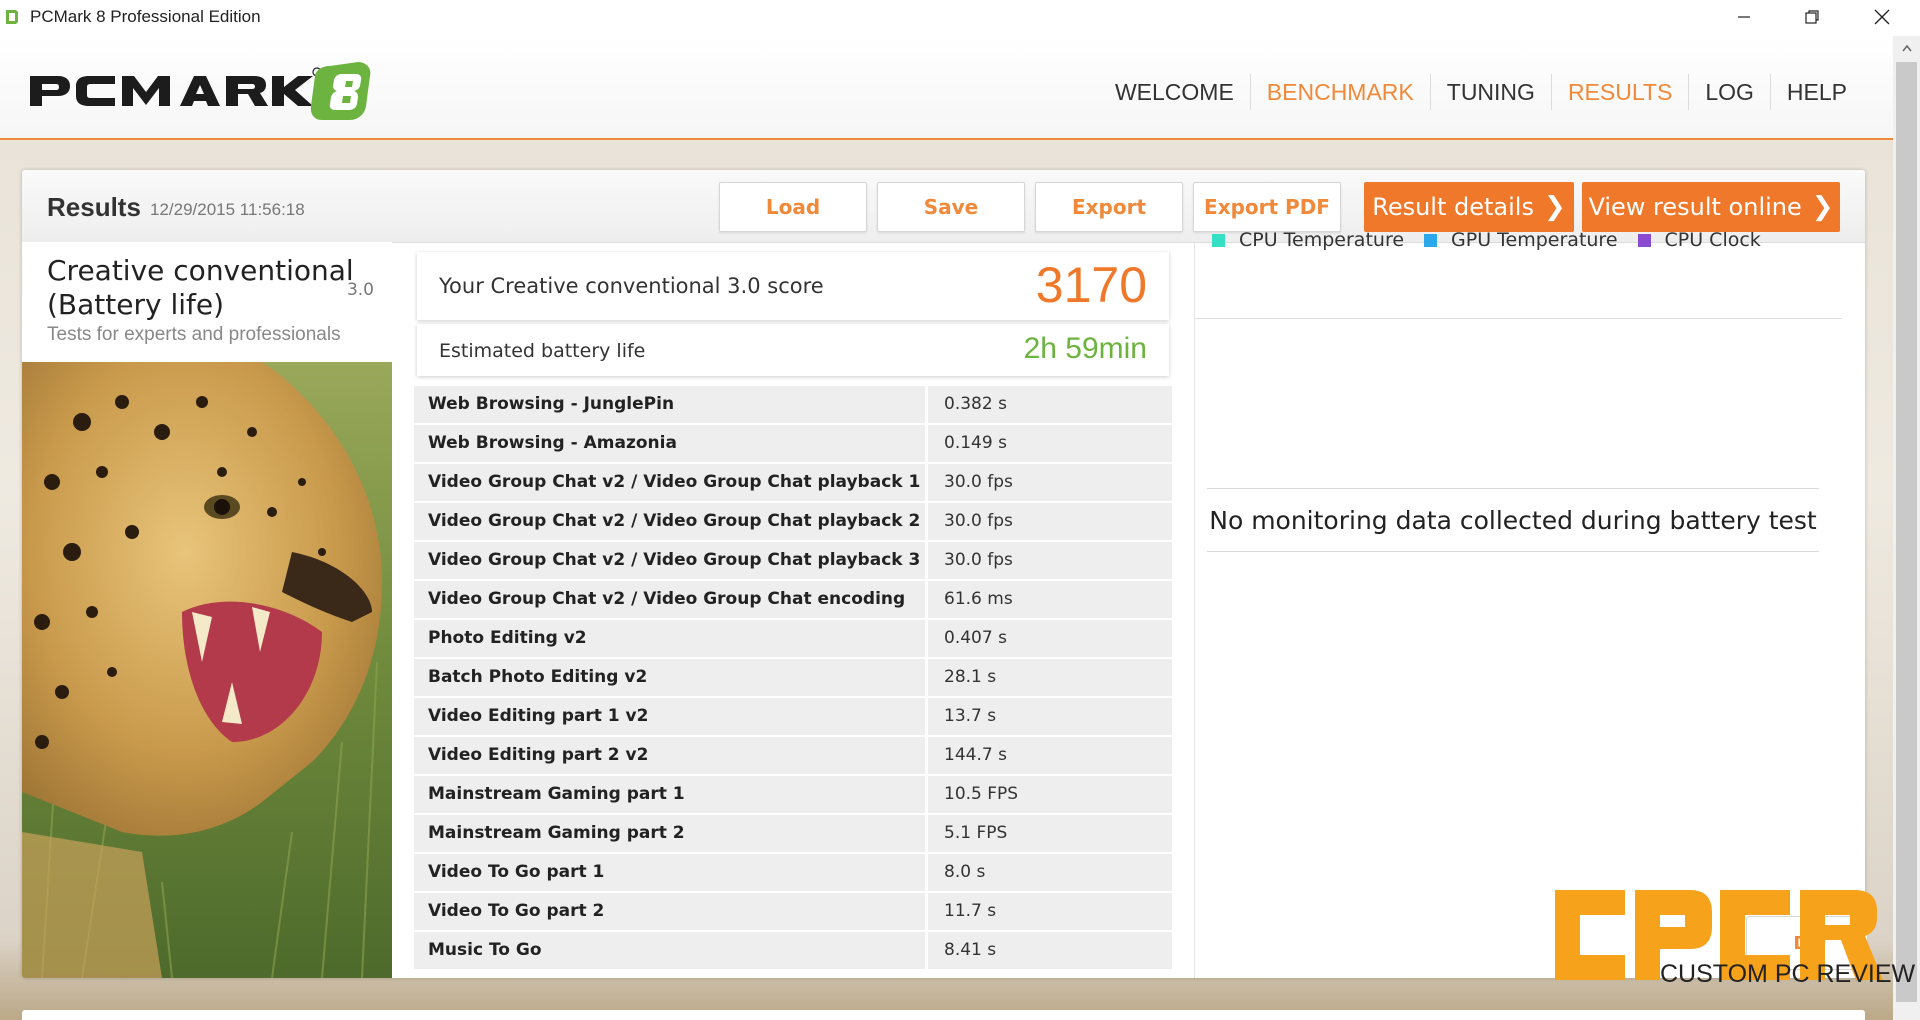 This screenshot has height=1020, width=1920. I want to click on results-timestamp: 12/29/2015 11:56:18, so click(227, 209).